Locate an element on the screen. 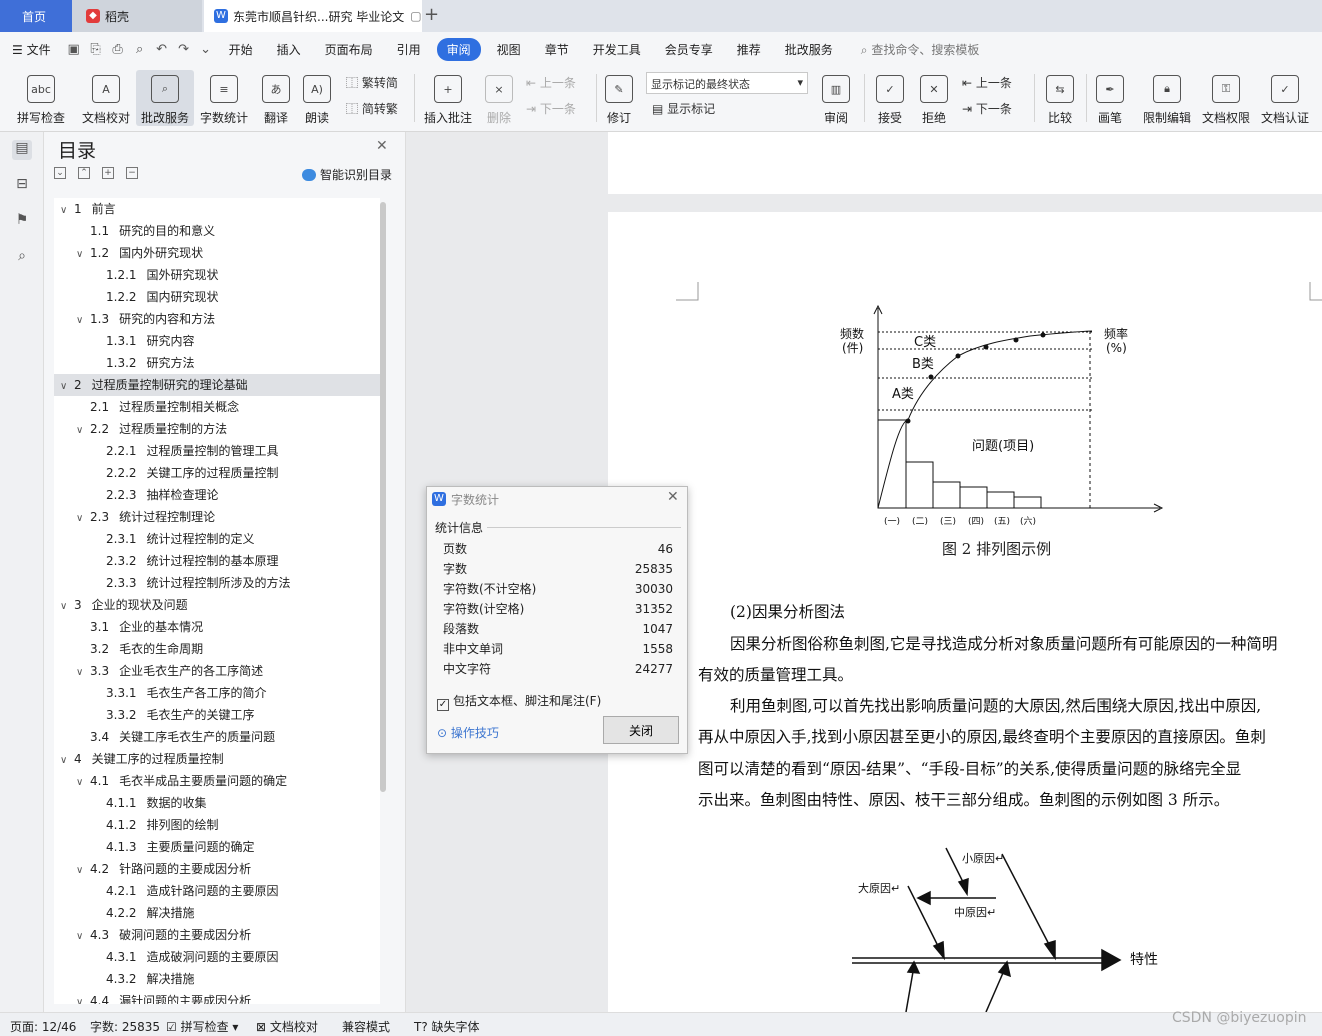  toc-item: 4.1.1 数据的收集 is located at coordinates (217, 803).